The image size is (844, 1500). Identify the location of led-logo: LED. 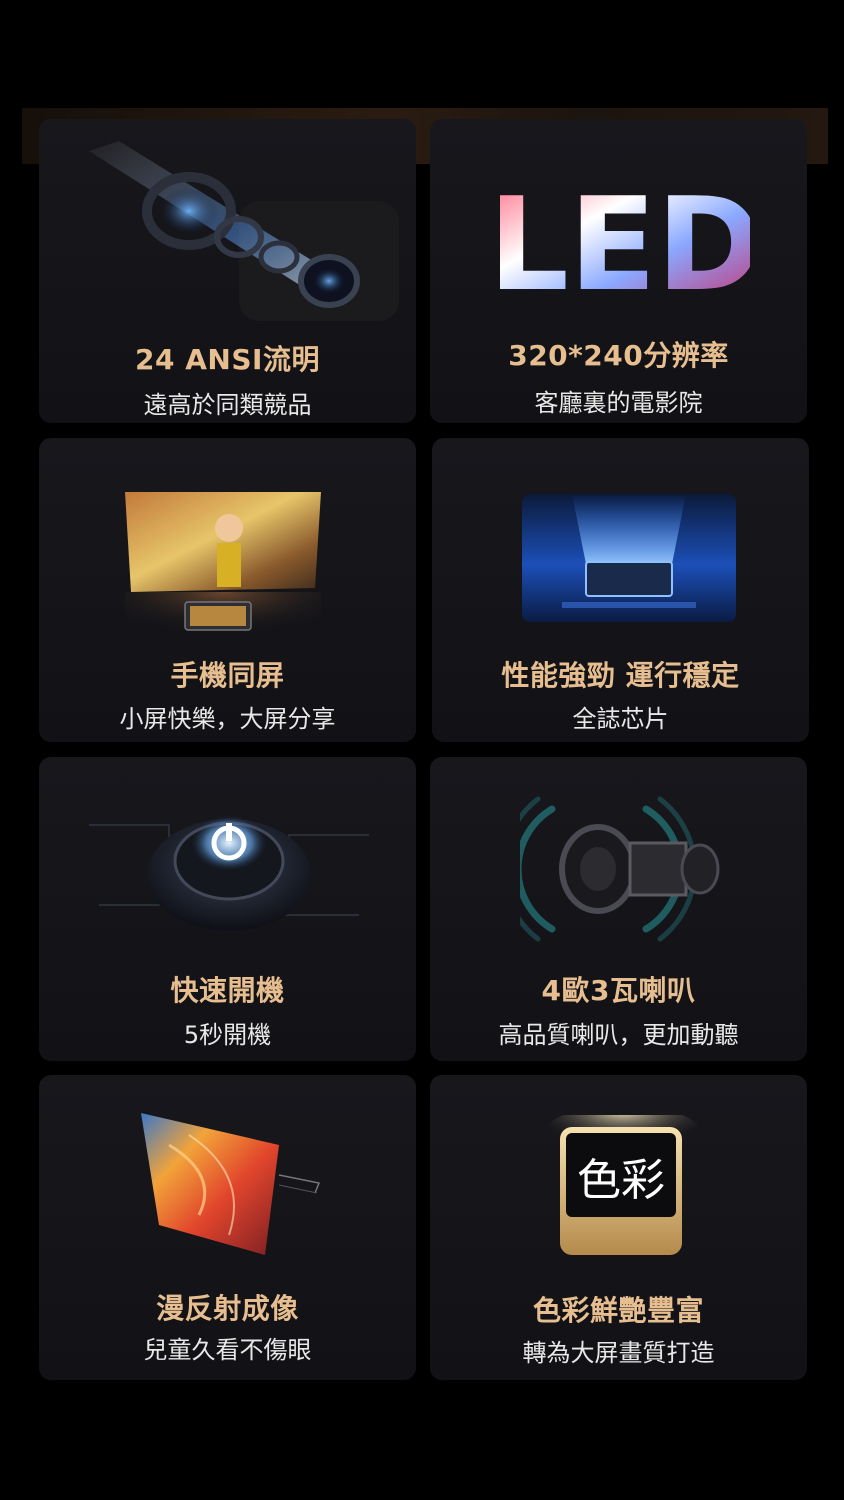
(625, 239).